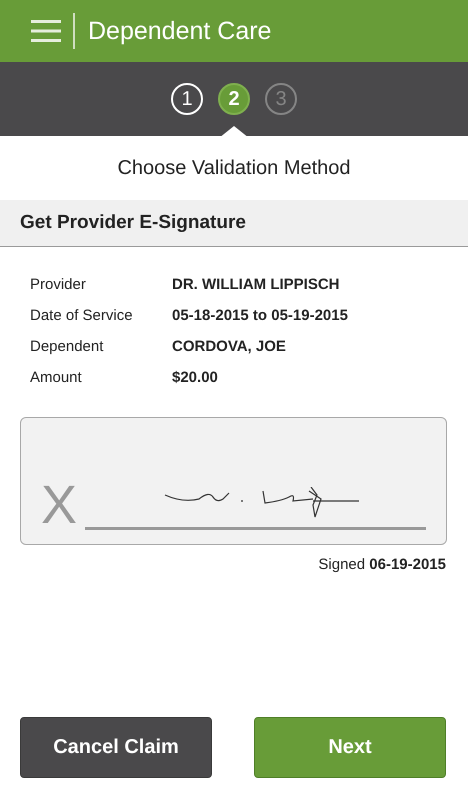 Image resolution: width=468 pixels, height=800 pixels. Describe the element at coordinates (233, 481) in the screenshot. I see `signature-pad: X` at that location.